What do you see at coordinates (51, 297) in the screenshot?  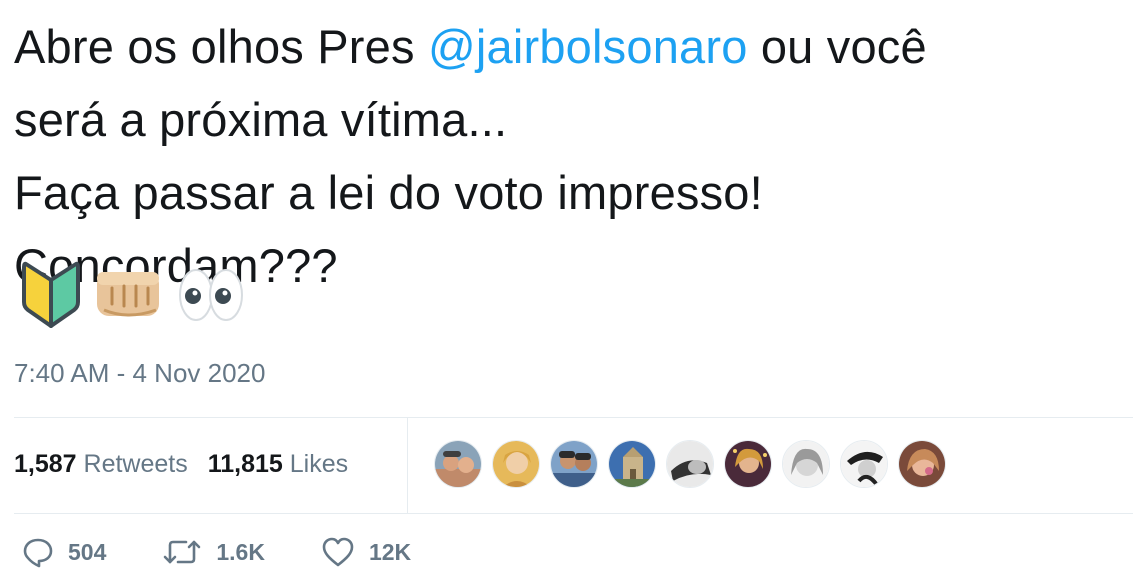 I see `beginner-symbol-icon` at bounding box center [51, 297].